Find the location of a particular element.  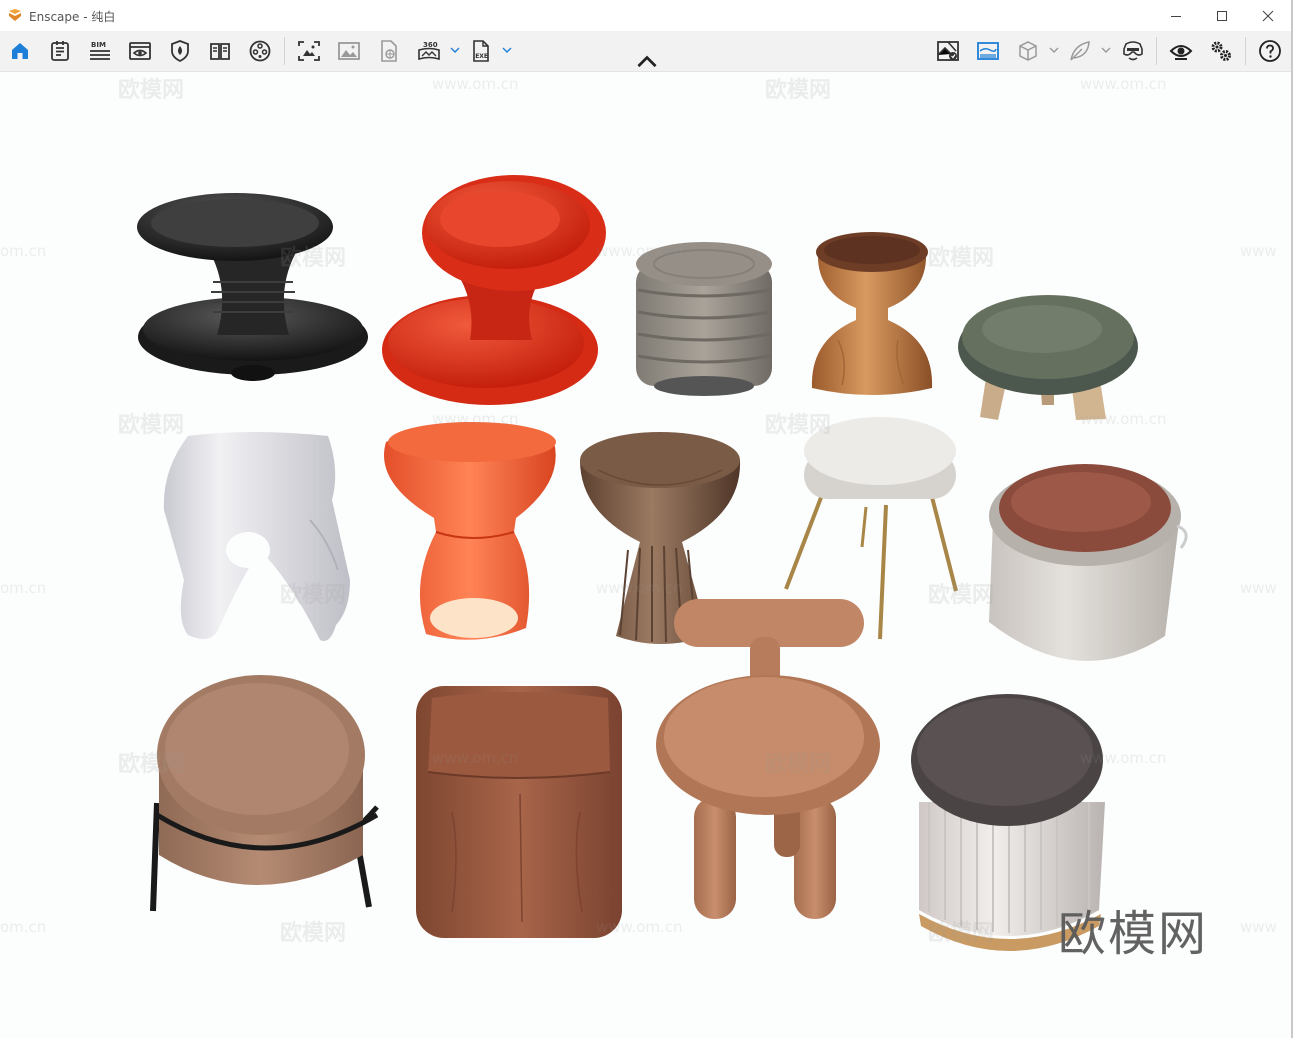

panorama-360-icon: 360 is located at coordinates (429, 51).